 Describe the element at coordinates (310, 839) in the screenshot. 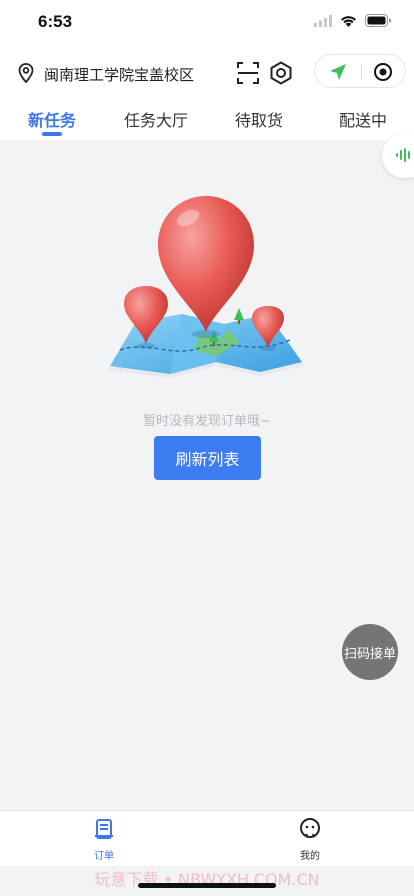

I see `nav-item-mine: 我的` at that location.